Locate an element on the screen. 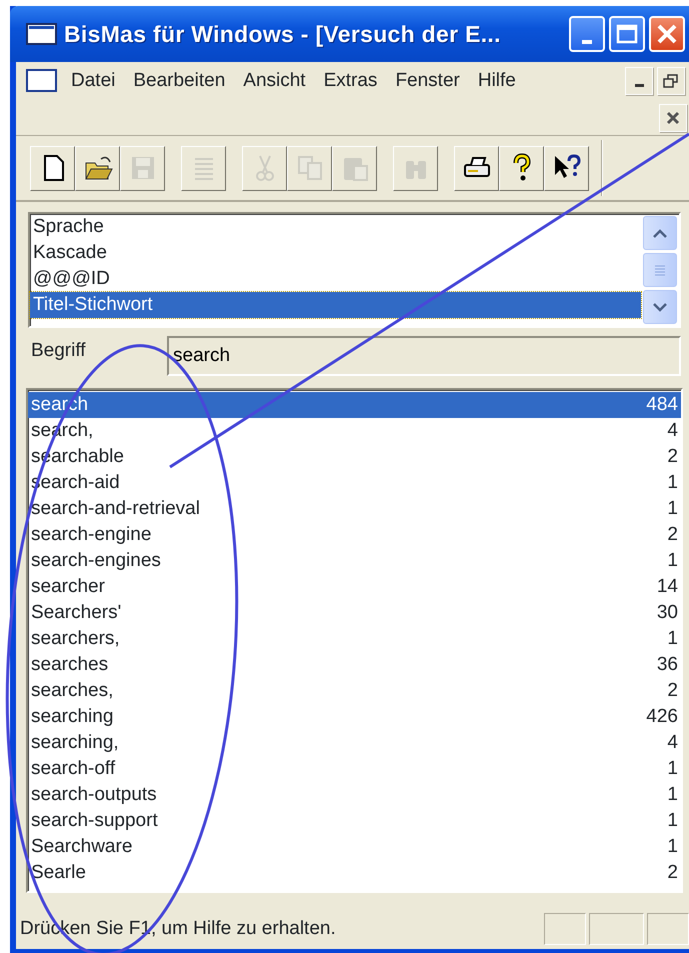 The image size is (689, 953). term-text: searches, is located at coordinates (72, 691).